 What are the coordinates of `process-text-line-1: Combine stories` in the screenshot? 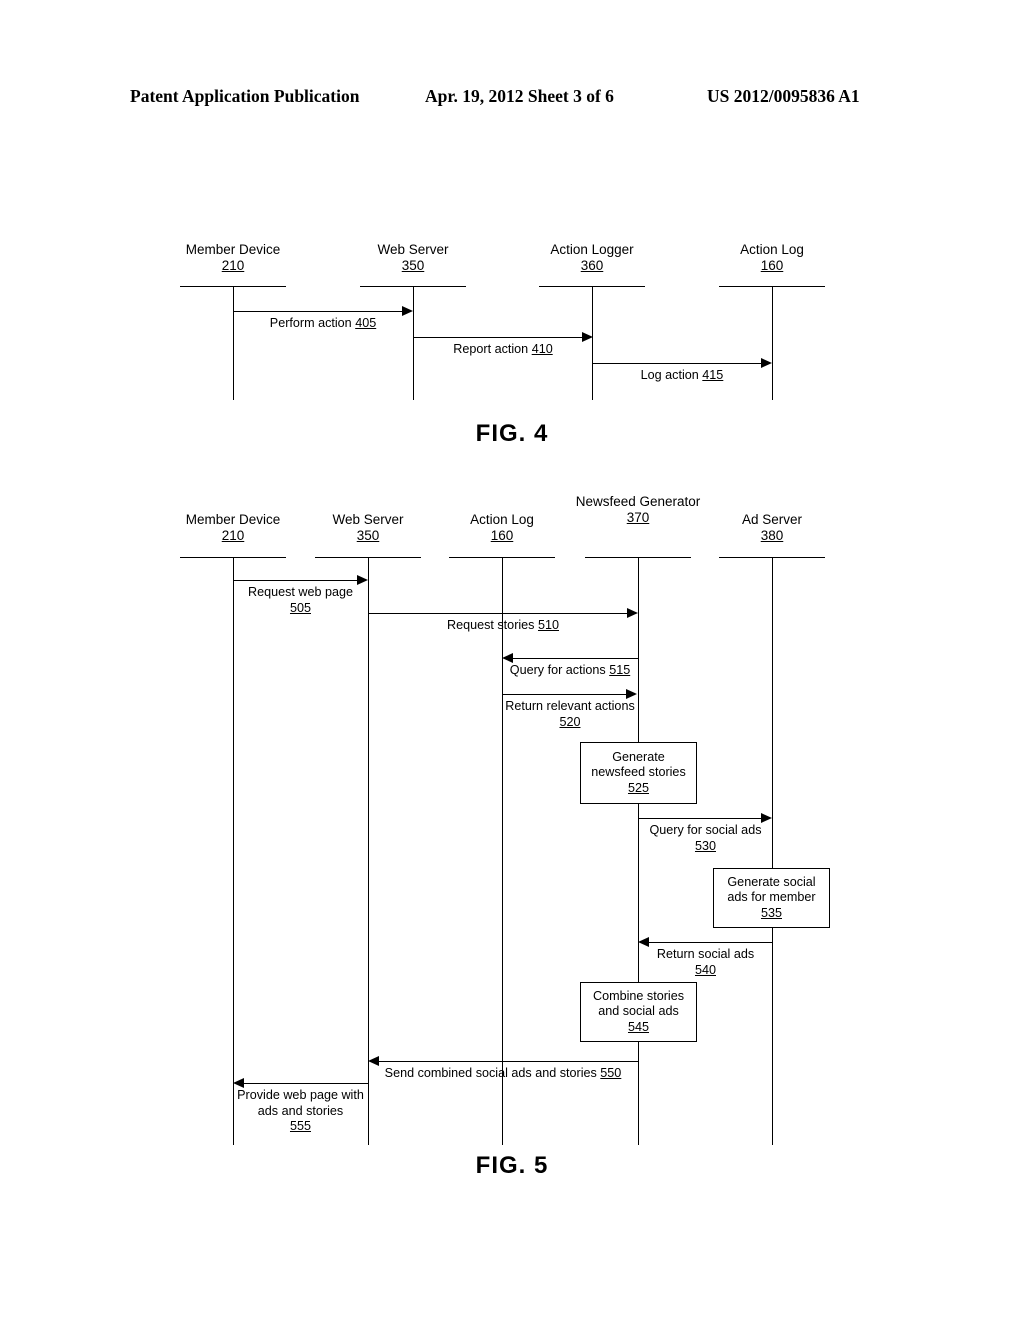 It's located at (638, 995).